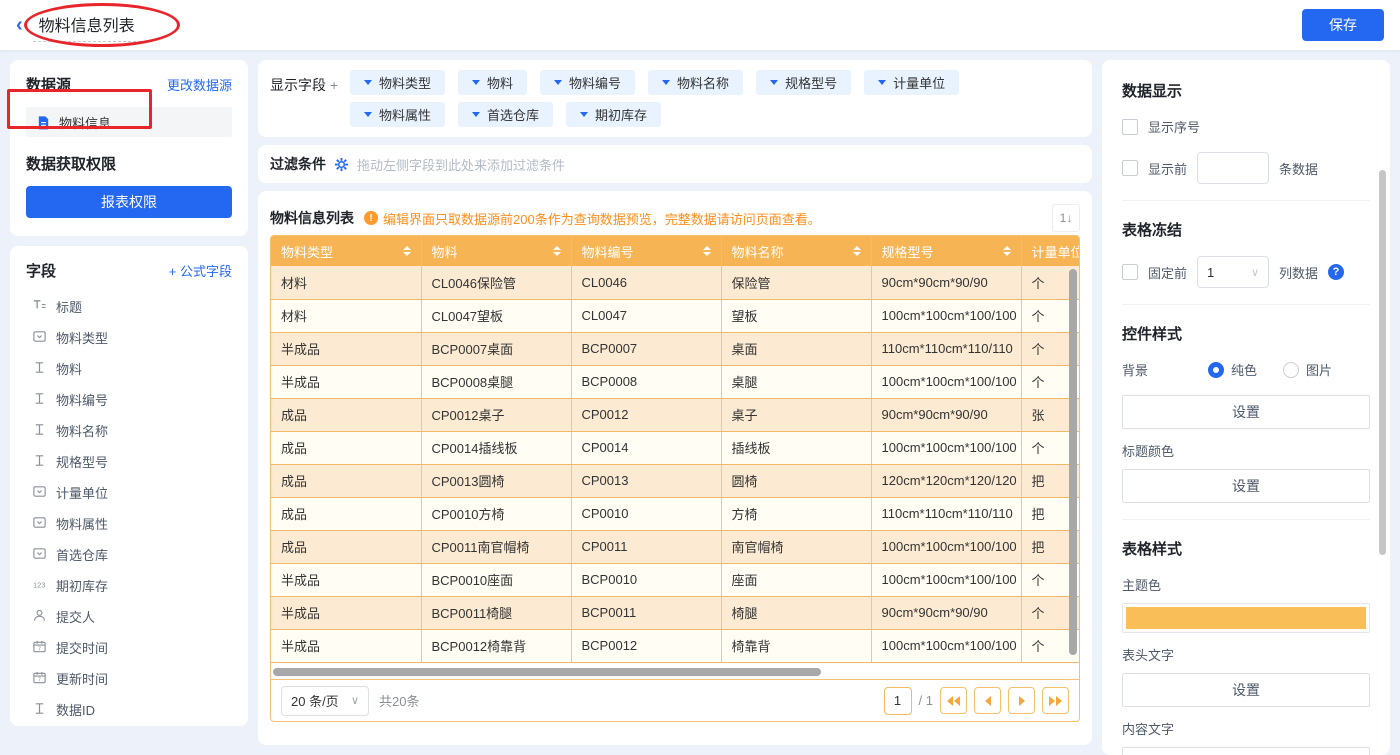 The height and width of the screenshot is (755, 1400). What do you see at coordinates (912, 82) in the screenshot?
I see `display-field-chip: 计量单位` at bounding box center [912, 82].